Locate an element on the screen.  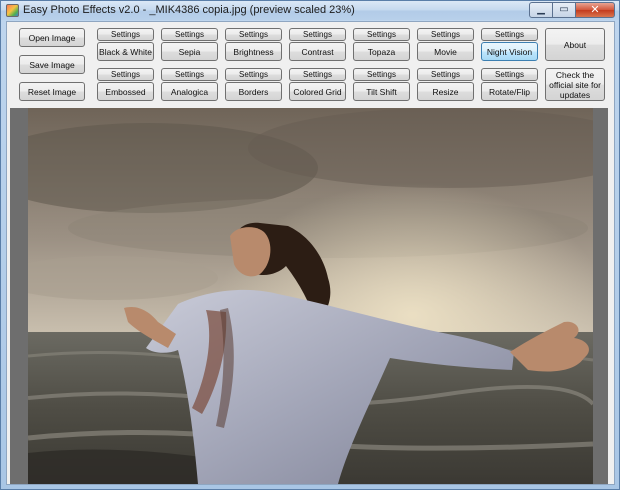
minimize-button: ▁ is located at coordinates (541, 10).